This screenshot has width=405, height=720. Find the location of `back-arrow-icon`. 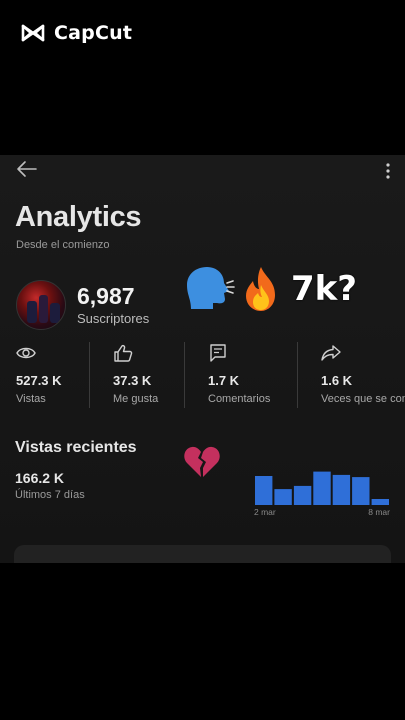

back-arrow-icon is located at coordinates (27, 169).